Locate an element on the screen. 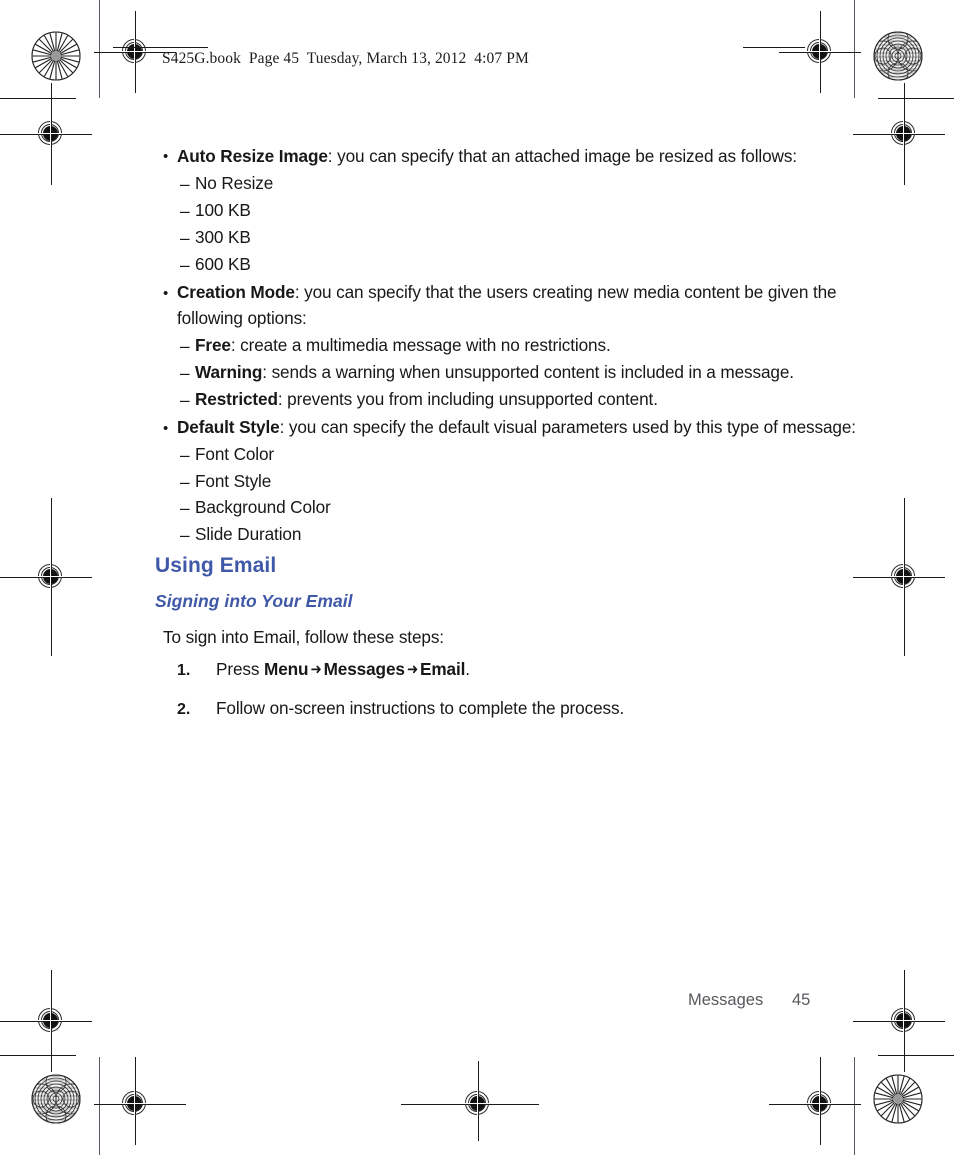  step-prefix: Press is located at coordinates (240, 669).